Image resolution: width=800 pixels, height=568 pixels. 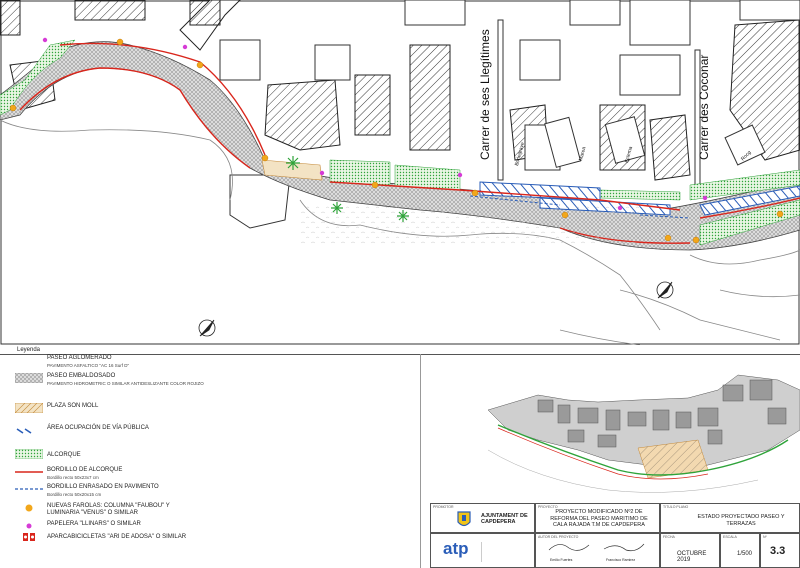 What do you see at coordinates (56, 408) in the screenshot?
I see `legend-item: PLAZA SON MOLL` at bounding box center [56, 408].